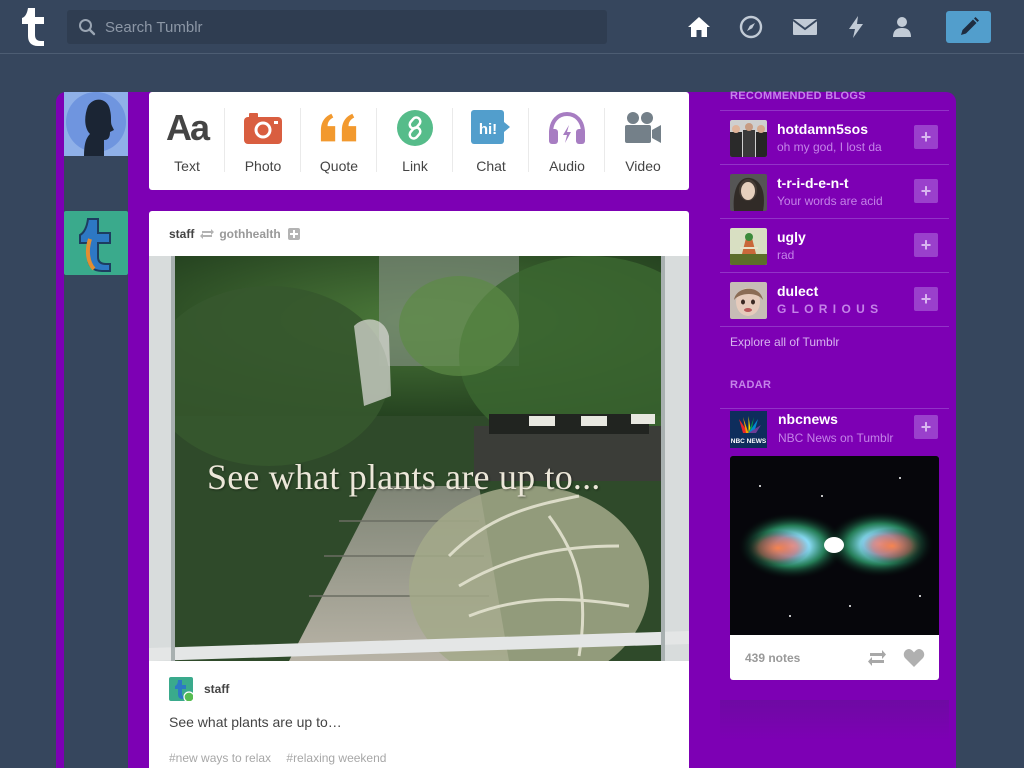 The image size is (1024, 768). Describe the element at coordinates (699, 27) in the screenshot. I see `home-icon` at that location.